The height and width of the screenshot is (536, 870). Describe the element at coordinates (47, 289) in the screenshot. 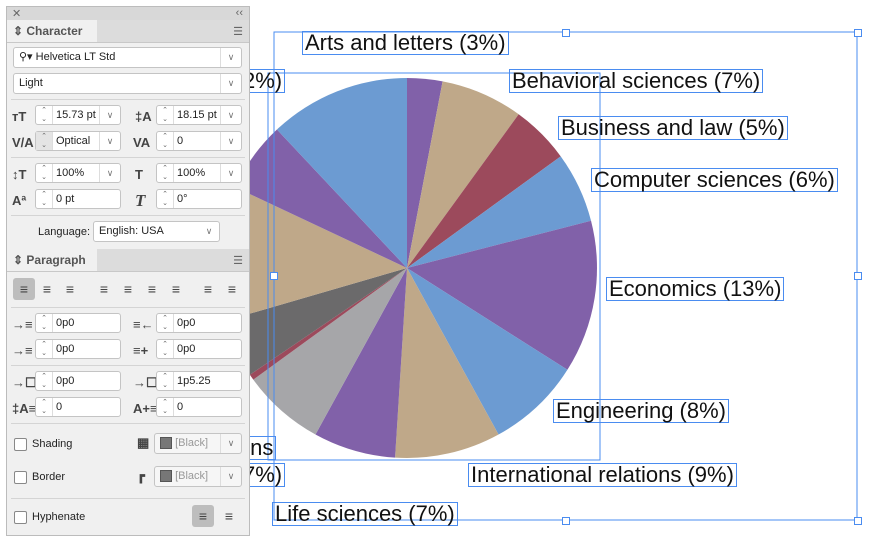

I see `align-center-icon: ≡` at that location.